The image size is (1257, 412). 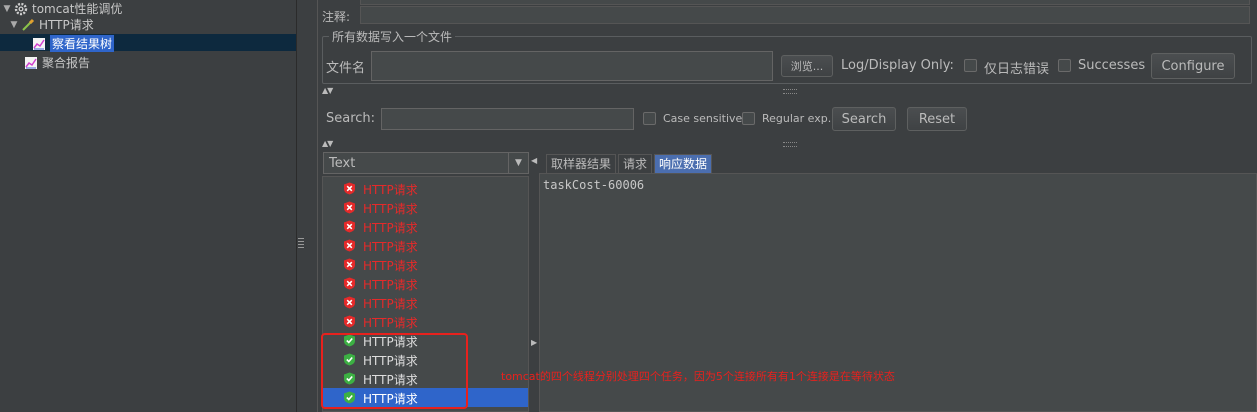 I want to click on tree-item-tomcat: ▼ tomcat性能调优, so click(x=62, y=8).